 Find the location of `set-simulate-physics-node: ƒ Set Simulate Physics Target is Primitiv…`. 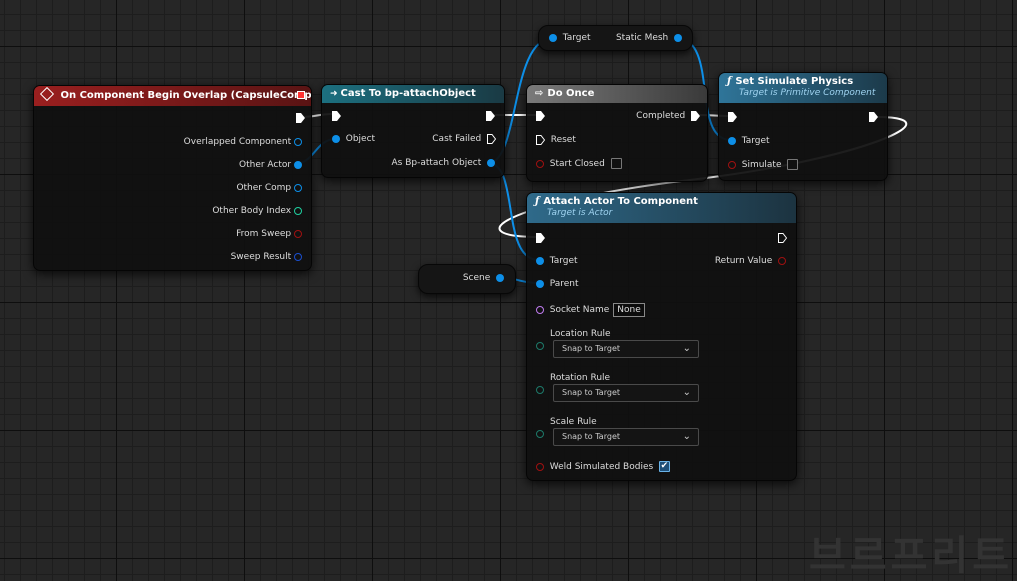

set-simulate-physics-node: ƒ Set Simulate Physics Target is Primitiv… is located at coordinates (803, 126).